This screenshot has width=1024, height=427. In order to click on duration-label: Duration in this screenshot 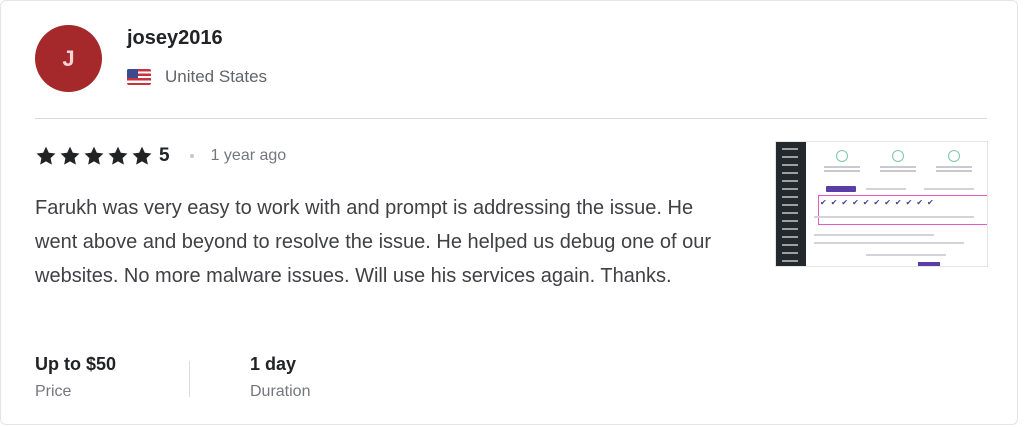, I will do `click(280, 391)`.